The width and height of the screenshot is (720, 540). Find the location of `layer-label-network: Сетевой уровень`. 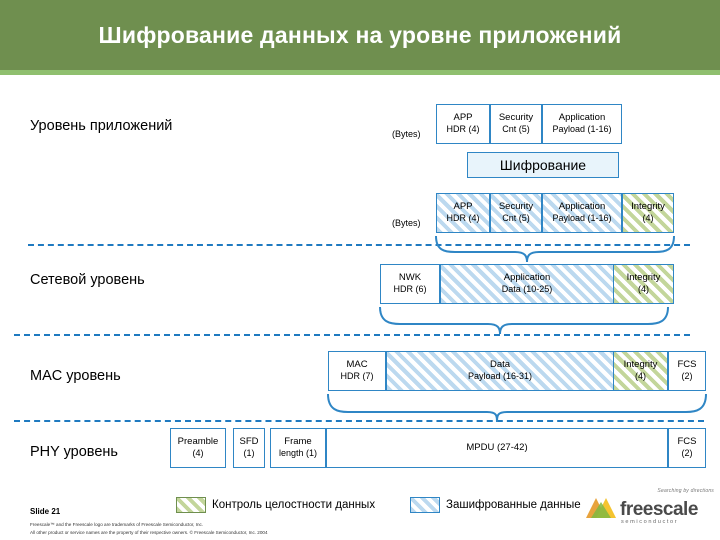

layer-label-network: Сетевой уровень is located at coordinates (87, 280).